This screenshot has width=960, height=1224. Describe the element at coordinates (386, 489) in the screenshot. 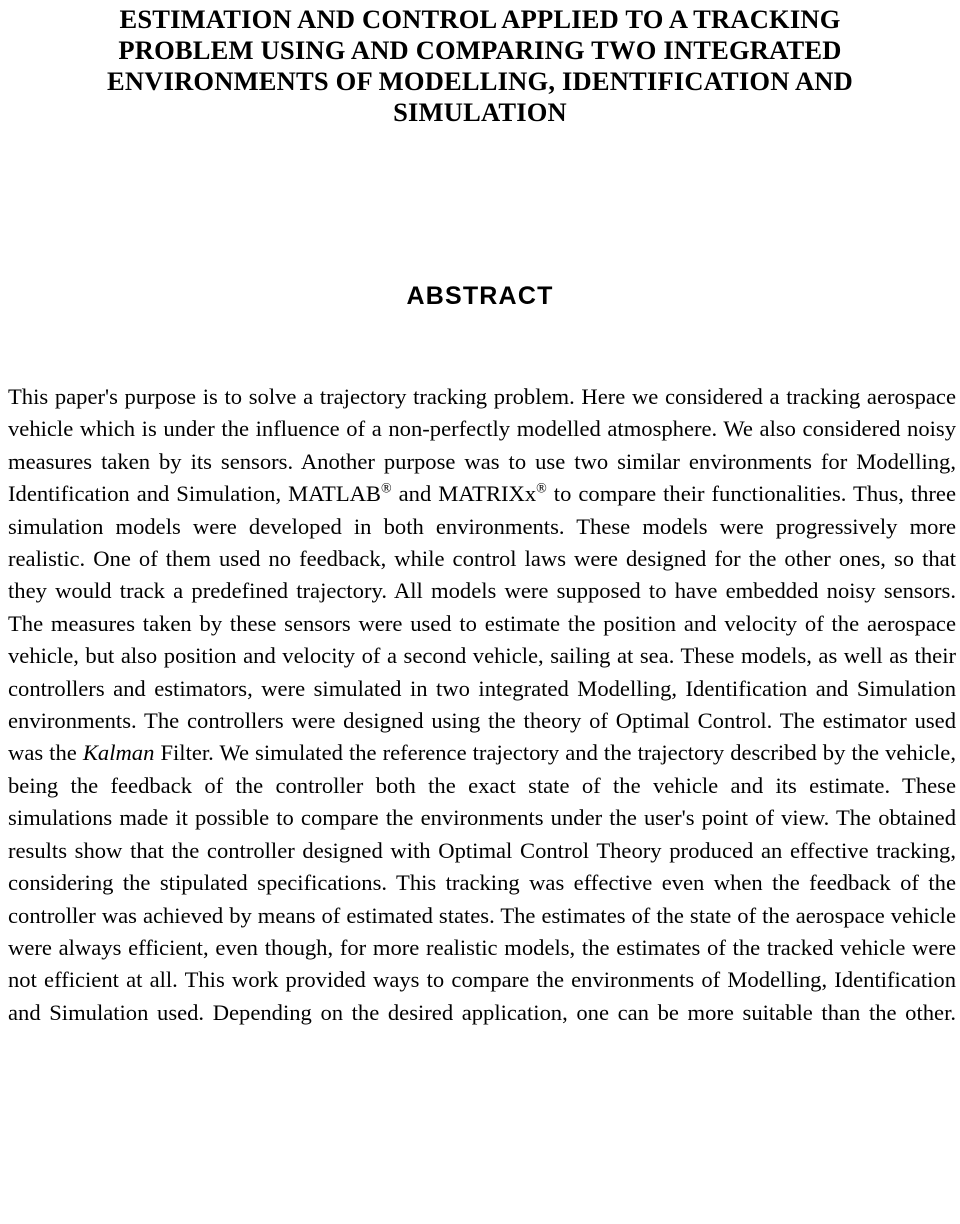

I see `registered-trademark-icon-matlab: ®` at that location.